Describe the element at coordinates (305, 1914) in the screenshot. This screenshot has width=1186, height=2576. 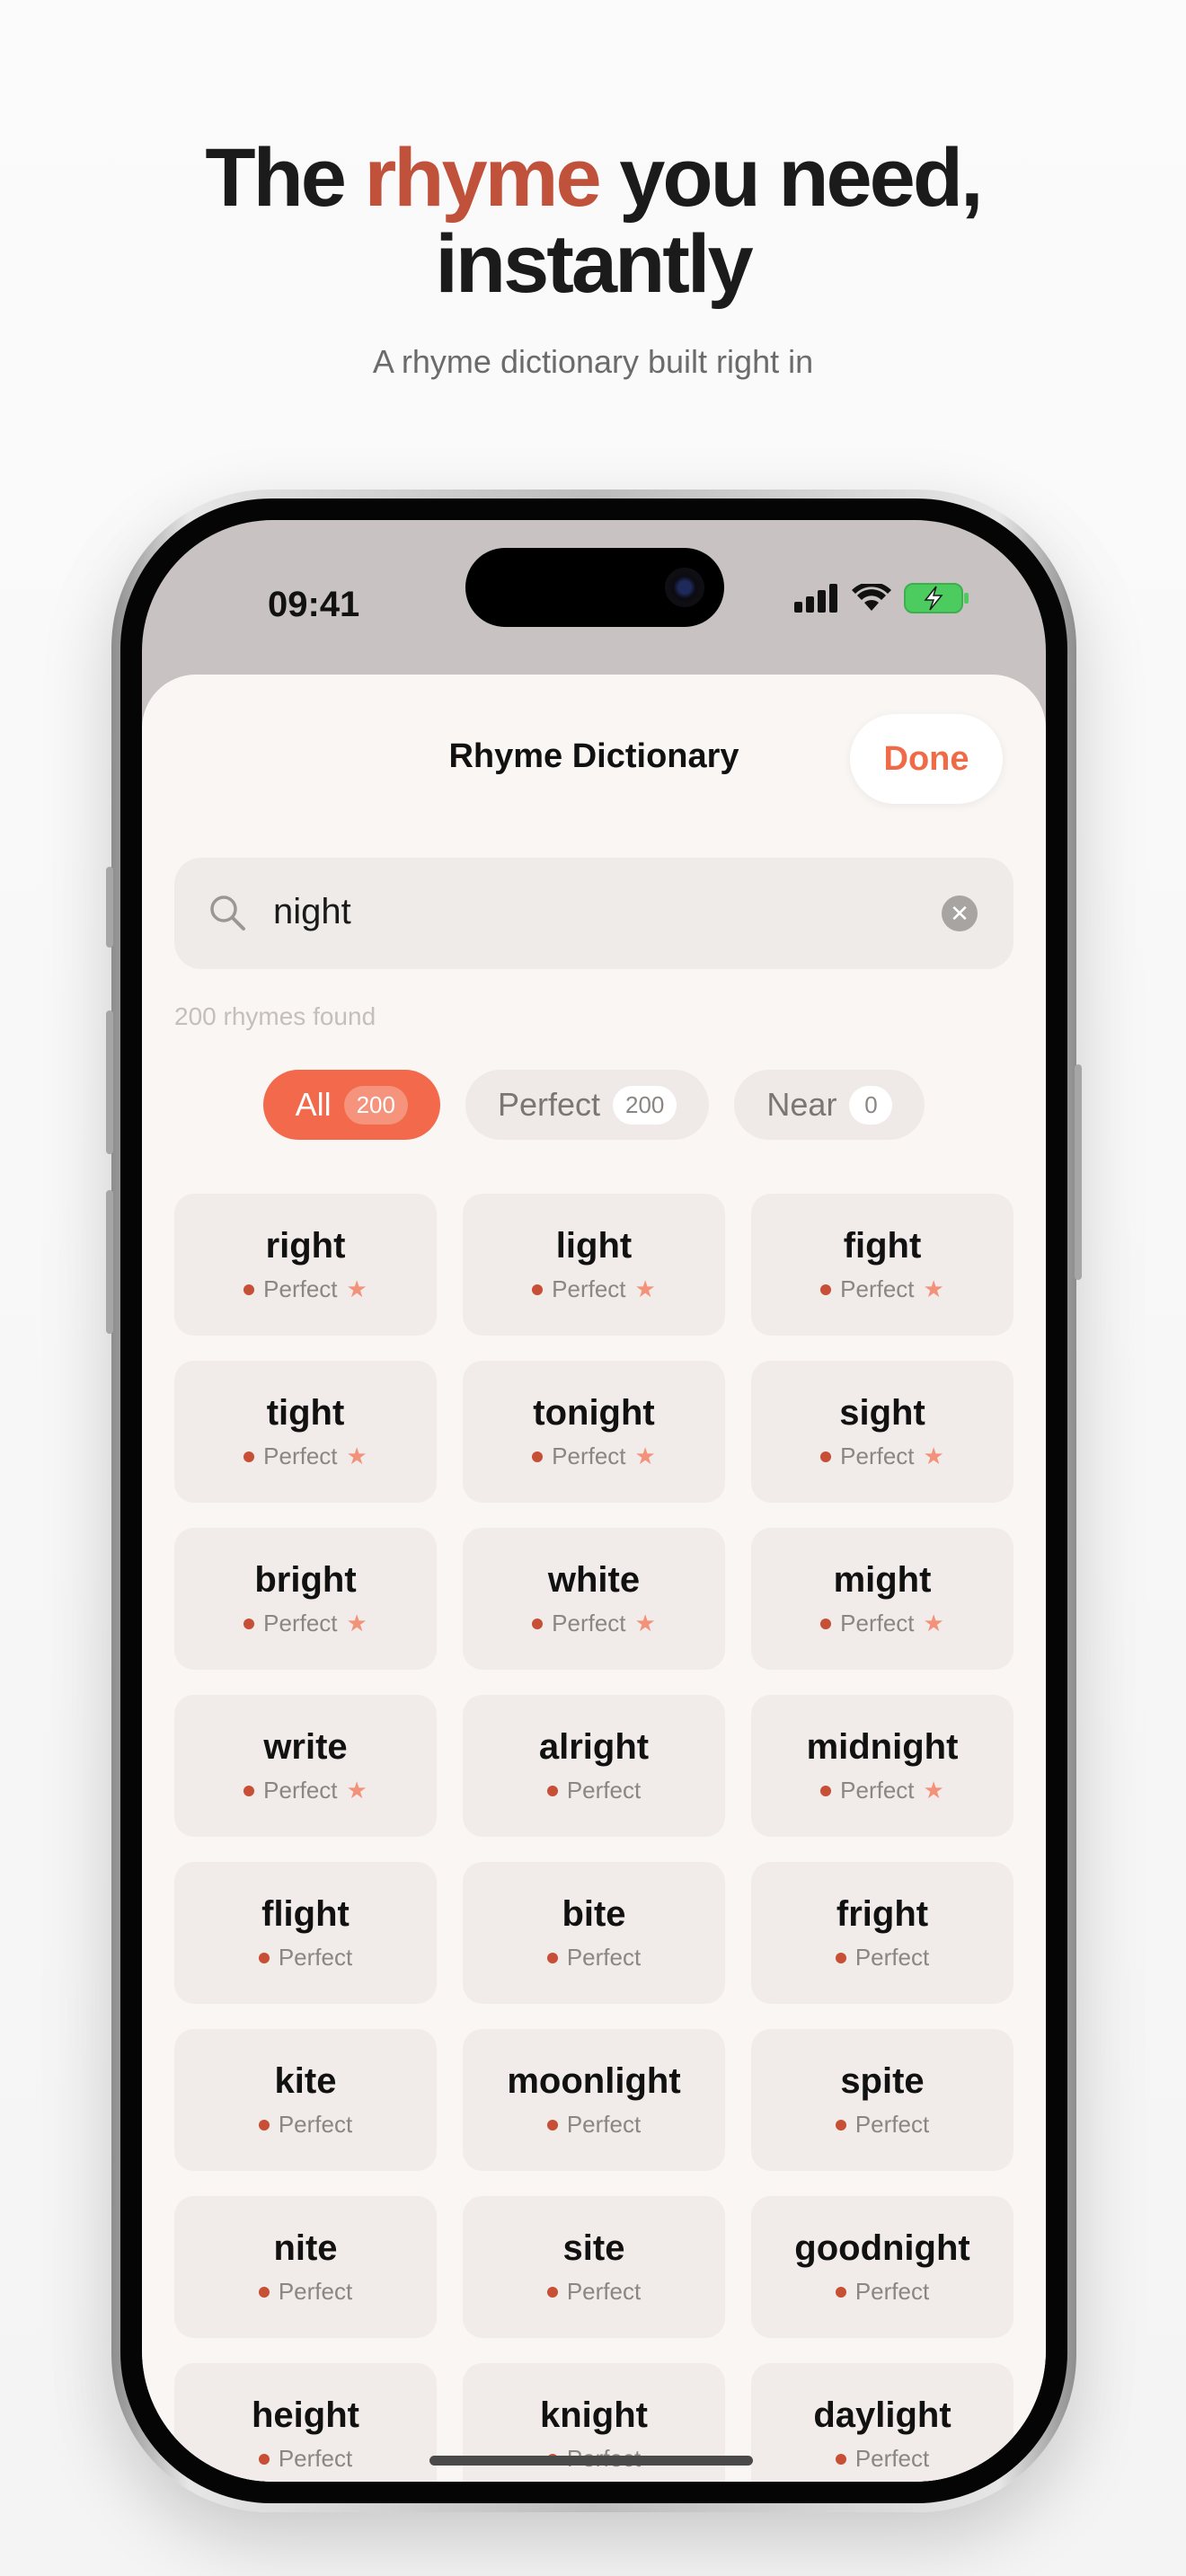
I see `rhyme-word: flight` at that location.